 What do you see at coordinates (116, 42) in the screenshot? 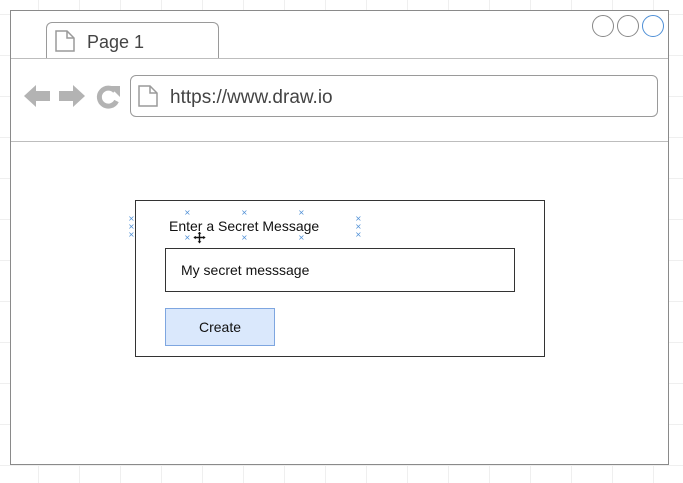
I see `tab-title: Page 1` at bounding box center [116, 42].